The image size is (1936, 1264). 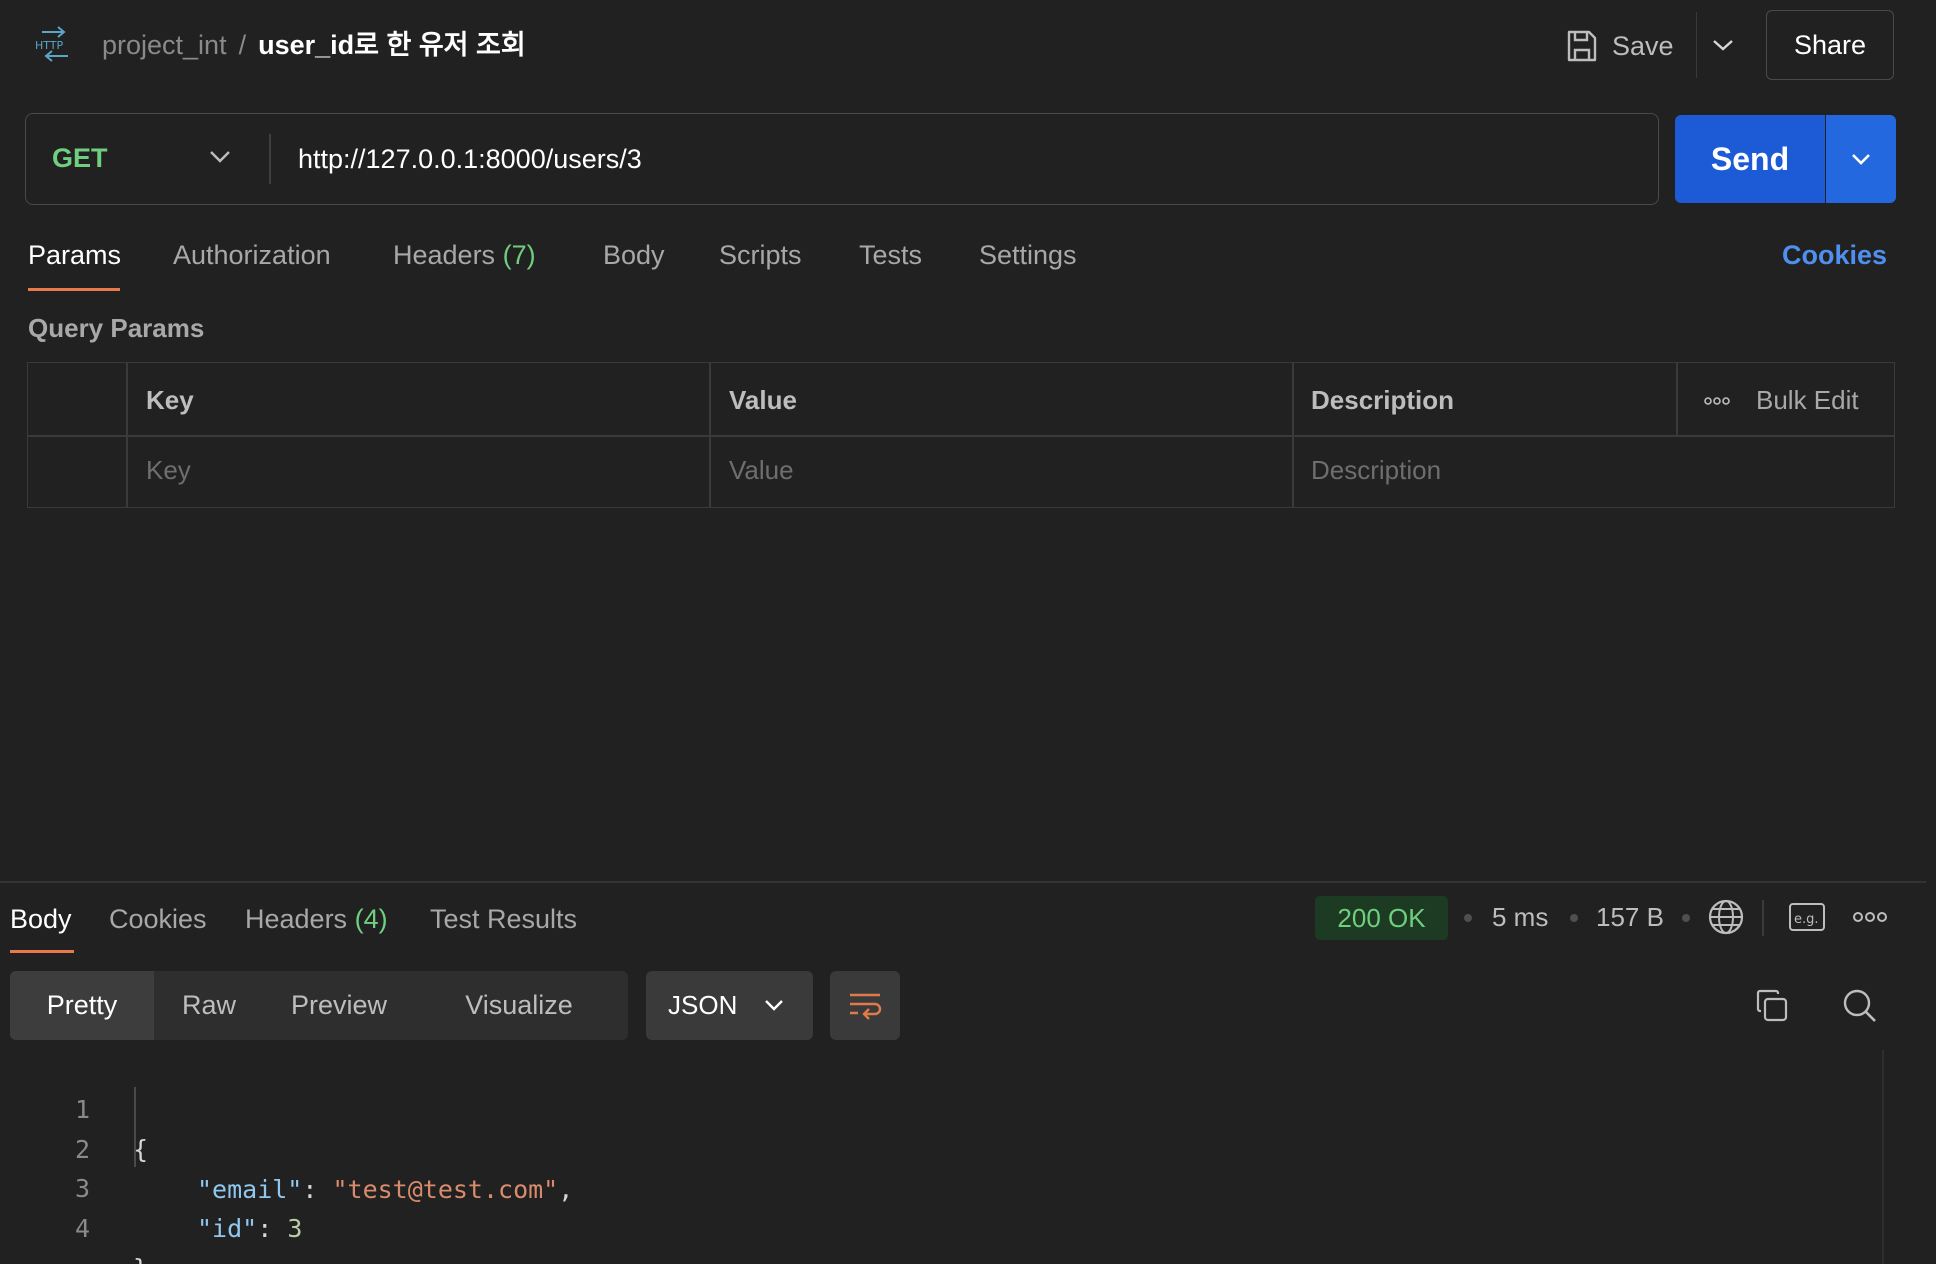 What do you see at coordinates (135, 1127) in the screenshot?
I see `indent-guide` at bounding box center [135, 1127].